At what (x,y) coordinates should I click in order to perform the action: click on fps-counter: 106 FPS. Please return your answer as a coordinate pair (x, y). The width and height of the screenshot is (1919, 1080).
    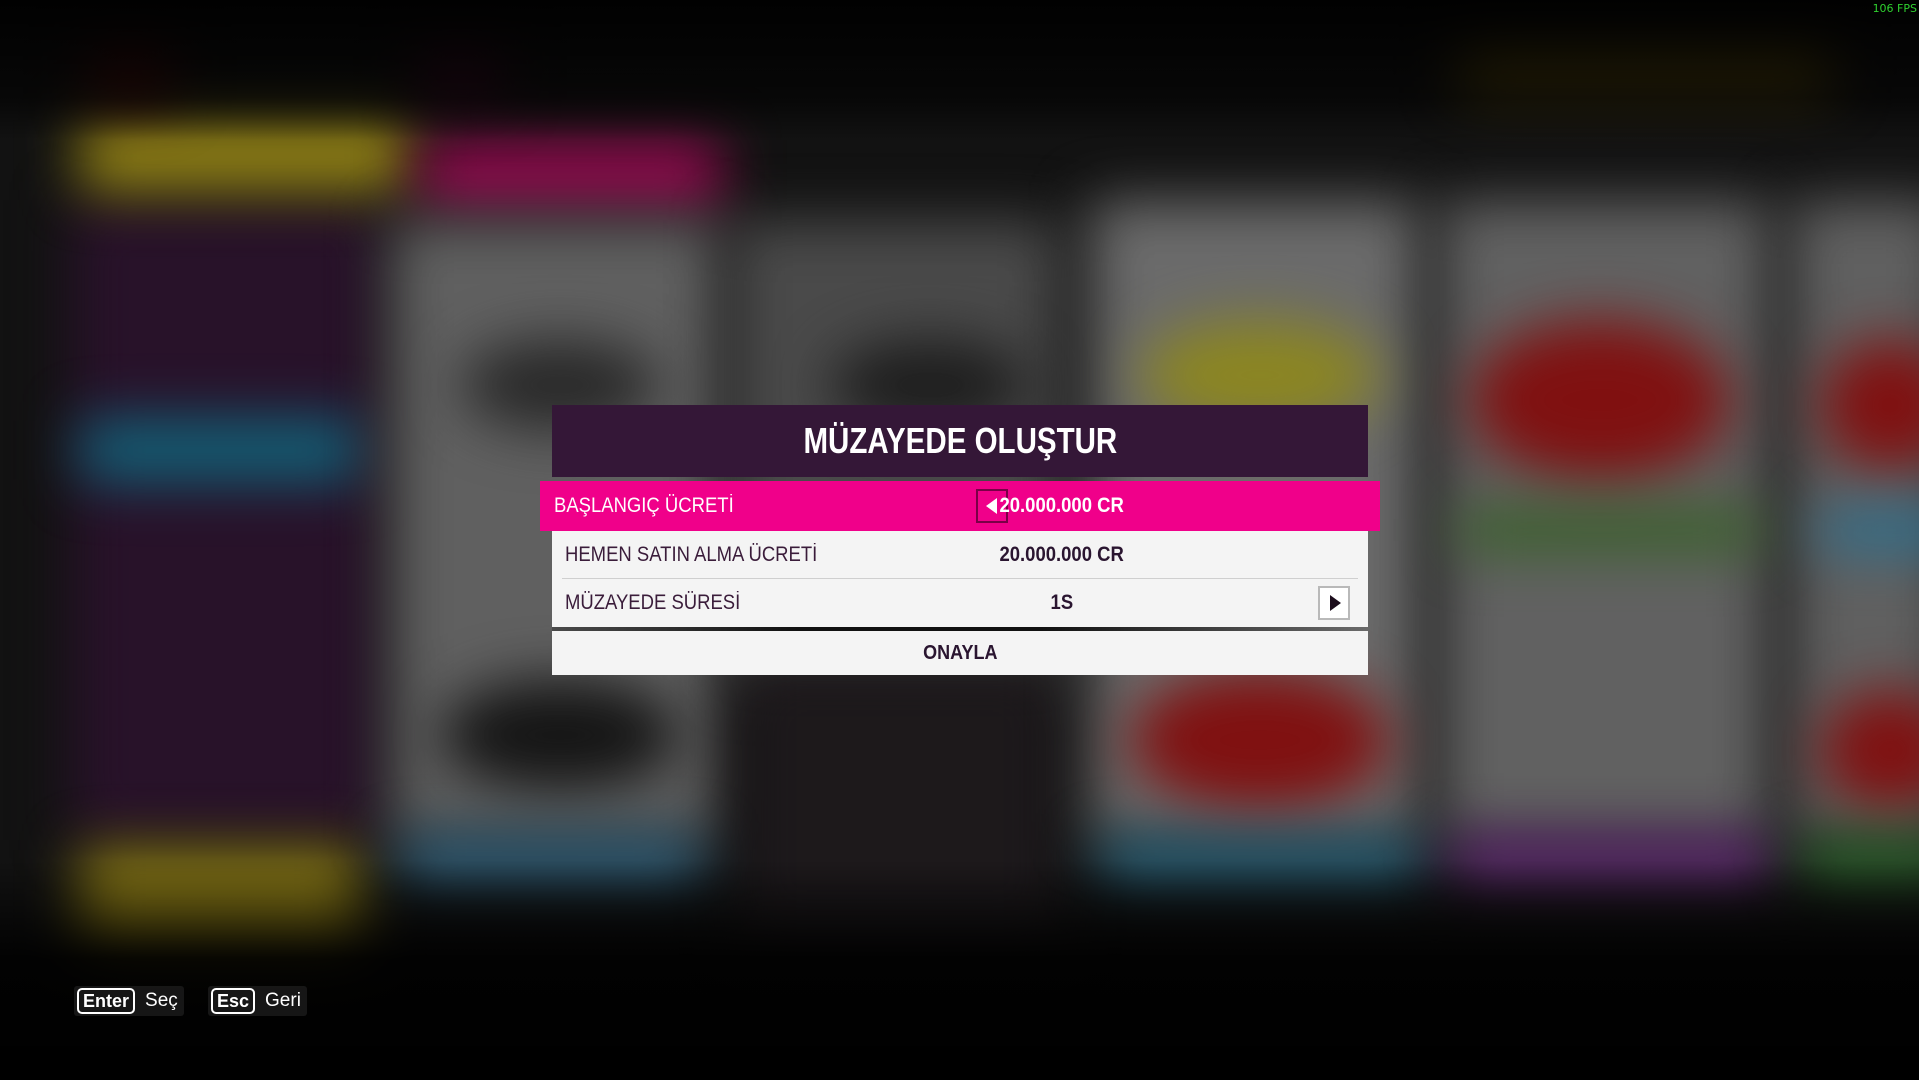
    Looking at the image, I should click on (1894, 8).